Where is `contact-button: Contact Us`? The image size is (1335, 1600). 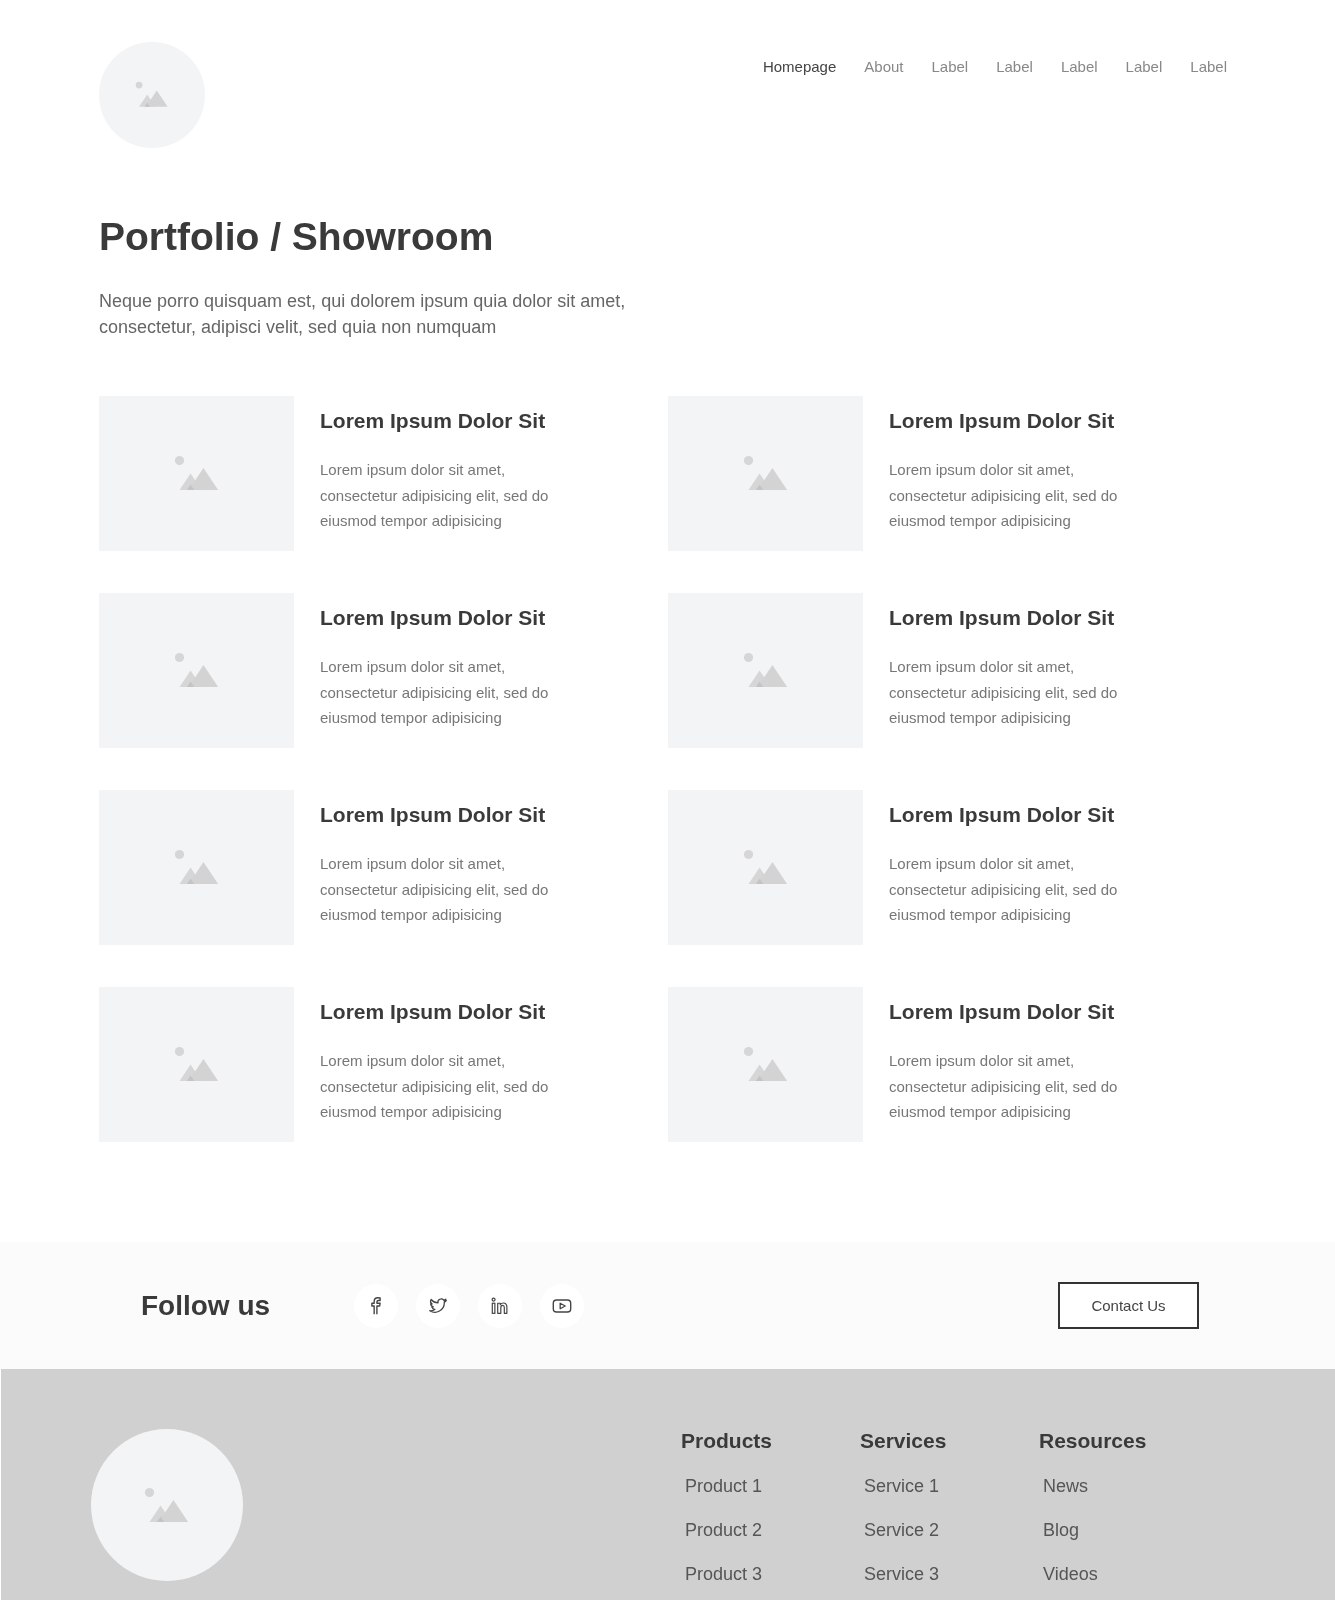
contact-button: Contact Us is located at coordinates (1128, 1305).